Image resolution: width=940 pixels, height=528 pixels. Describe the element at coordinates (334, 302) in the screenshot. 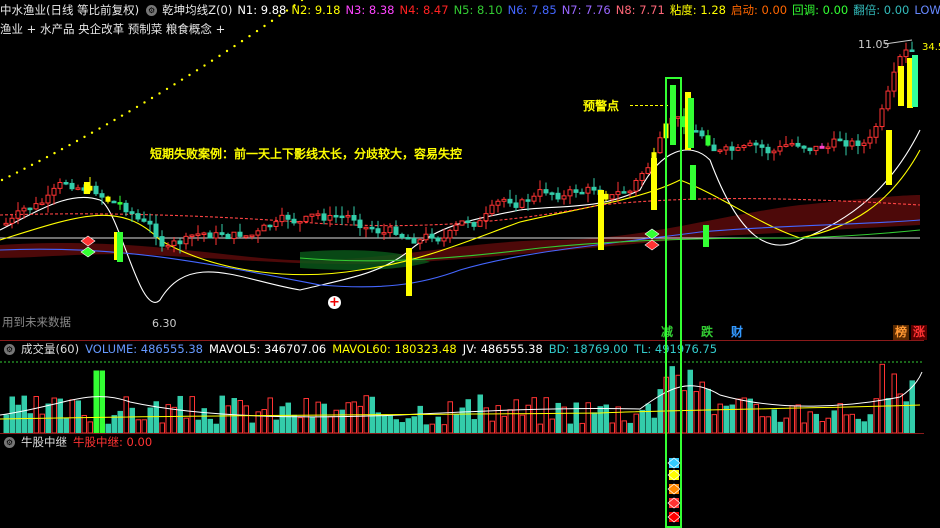

I see `buy-signal-icon: +` at that location.